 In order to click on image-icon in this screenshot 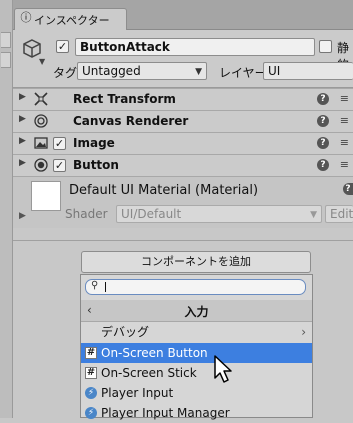, I will do `click(41, 143)`.